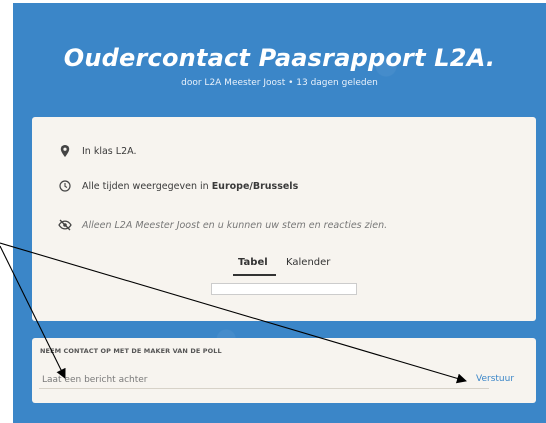 Image resolution: width=546 pixels, height=423 pixels. Describe the element at coordinates (284, 266) in the screenshot. I see `view-tabs: Tabel Kalender` at that location.